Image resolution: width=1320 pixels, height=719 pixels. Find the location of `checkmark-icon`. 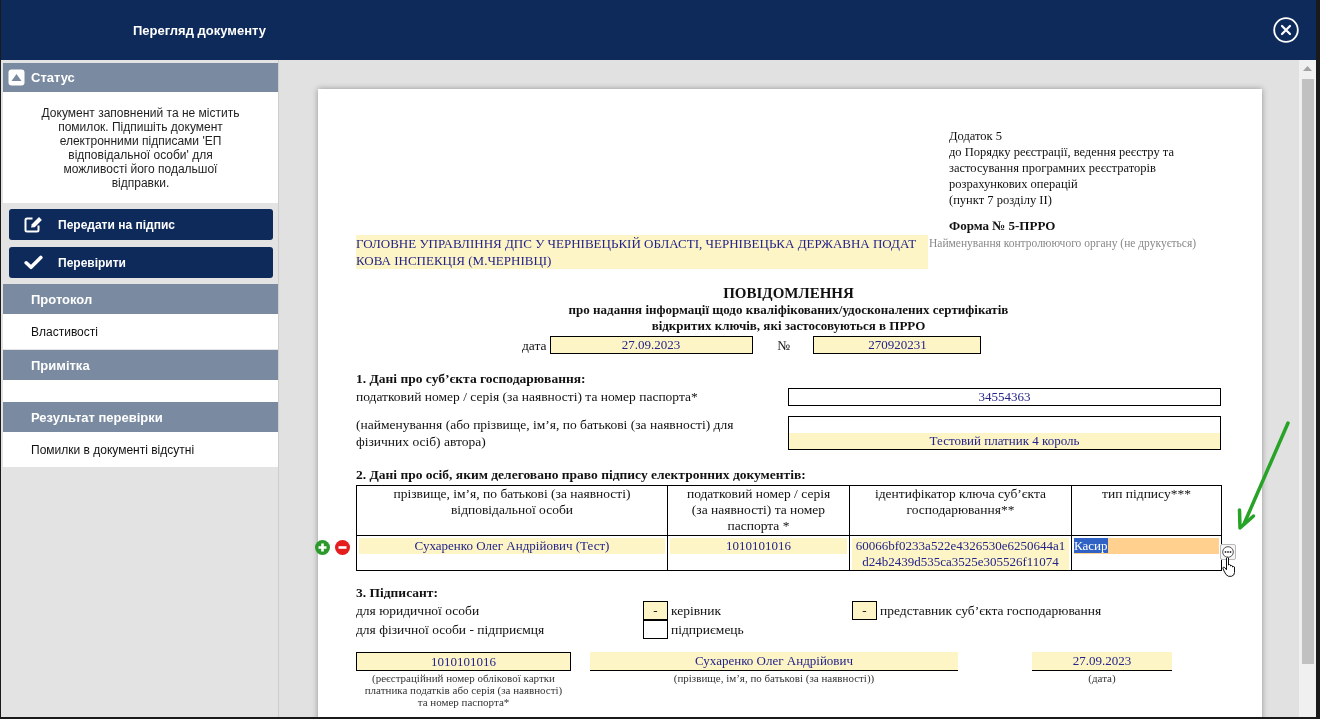

checkmark-icon is located at coordinates (33, 262).